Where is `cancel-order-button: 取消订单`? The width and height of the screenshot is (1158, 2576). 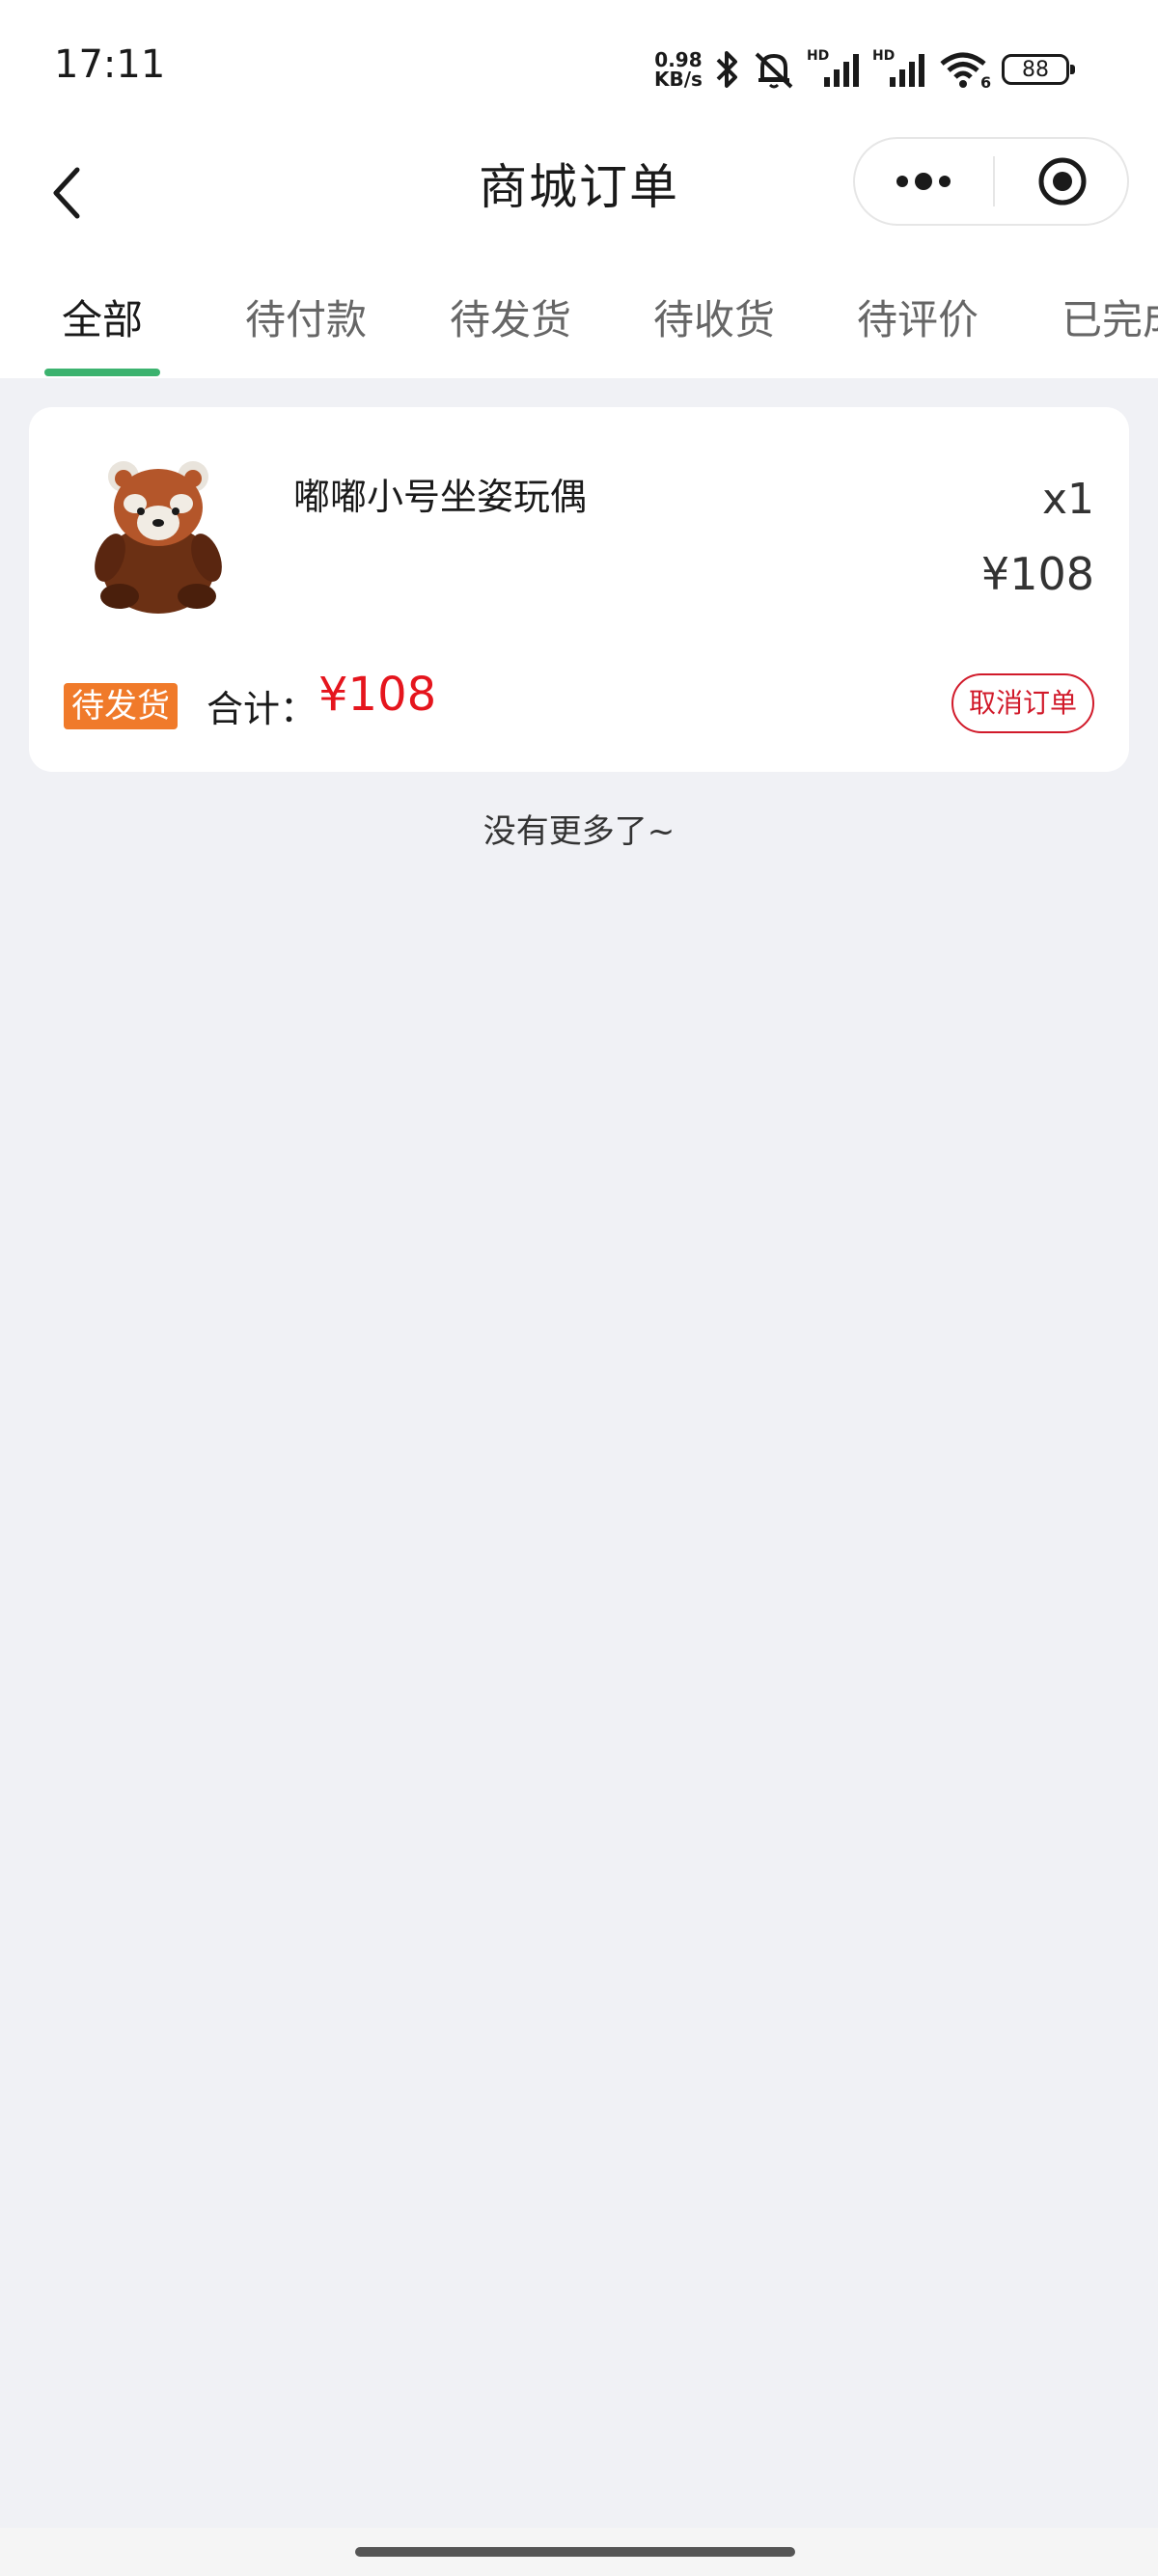
cancel-order-button: 取消订单 is located at coordinates (1022, 703).